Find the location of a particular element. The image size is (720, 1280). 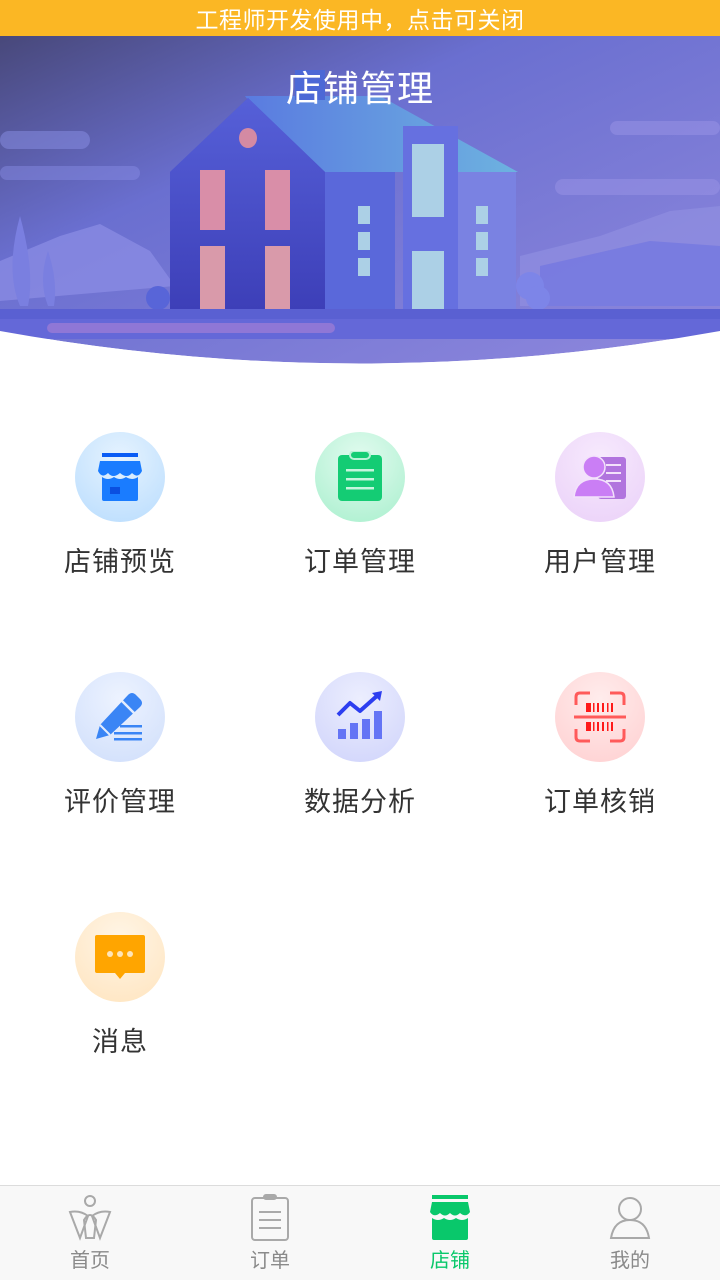

tab-orders: 订单 is located at coordinates (270, 1233).